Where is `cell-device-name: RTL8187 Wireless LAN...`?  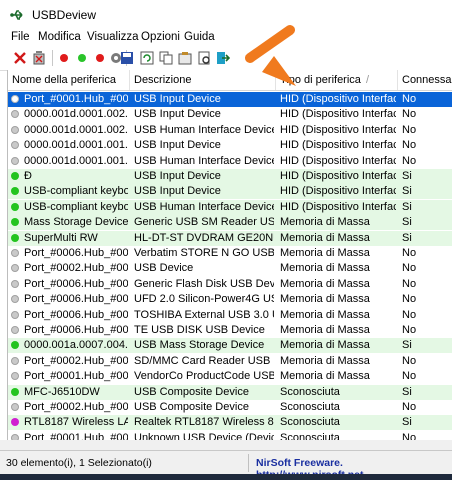
cell-device-name: RTL8187 Wireless LAN... is located at coordinates (76, 422).